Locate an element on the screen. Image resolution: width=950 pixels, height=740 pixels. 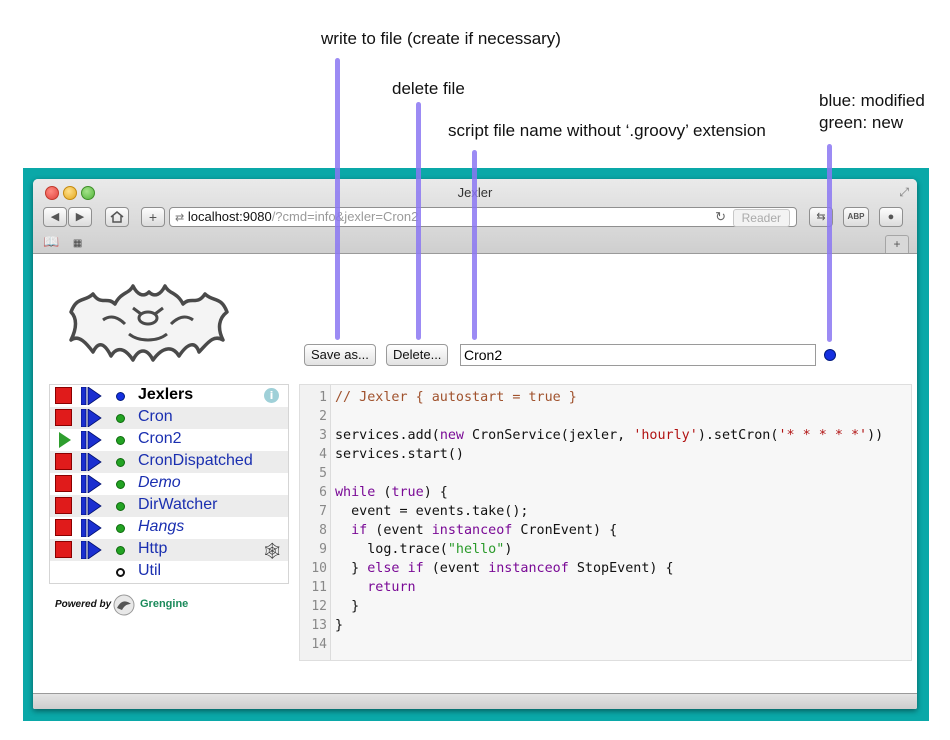
back-button: ◀ is located at coordinates (55, 217).